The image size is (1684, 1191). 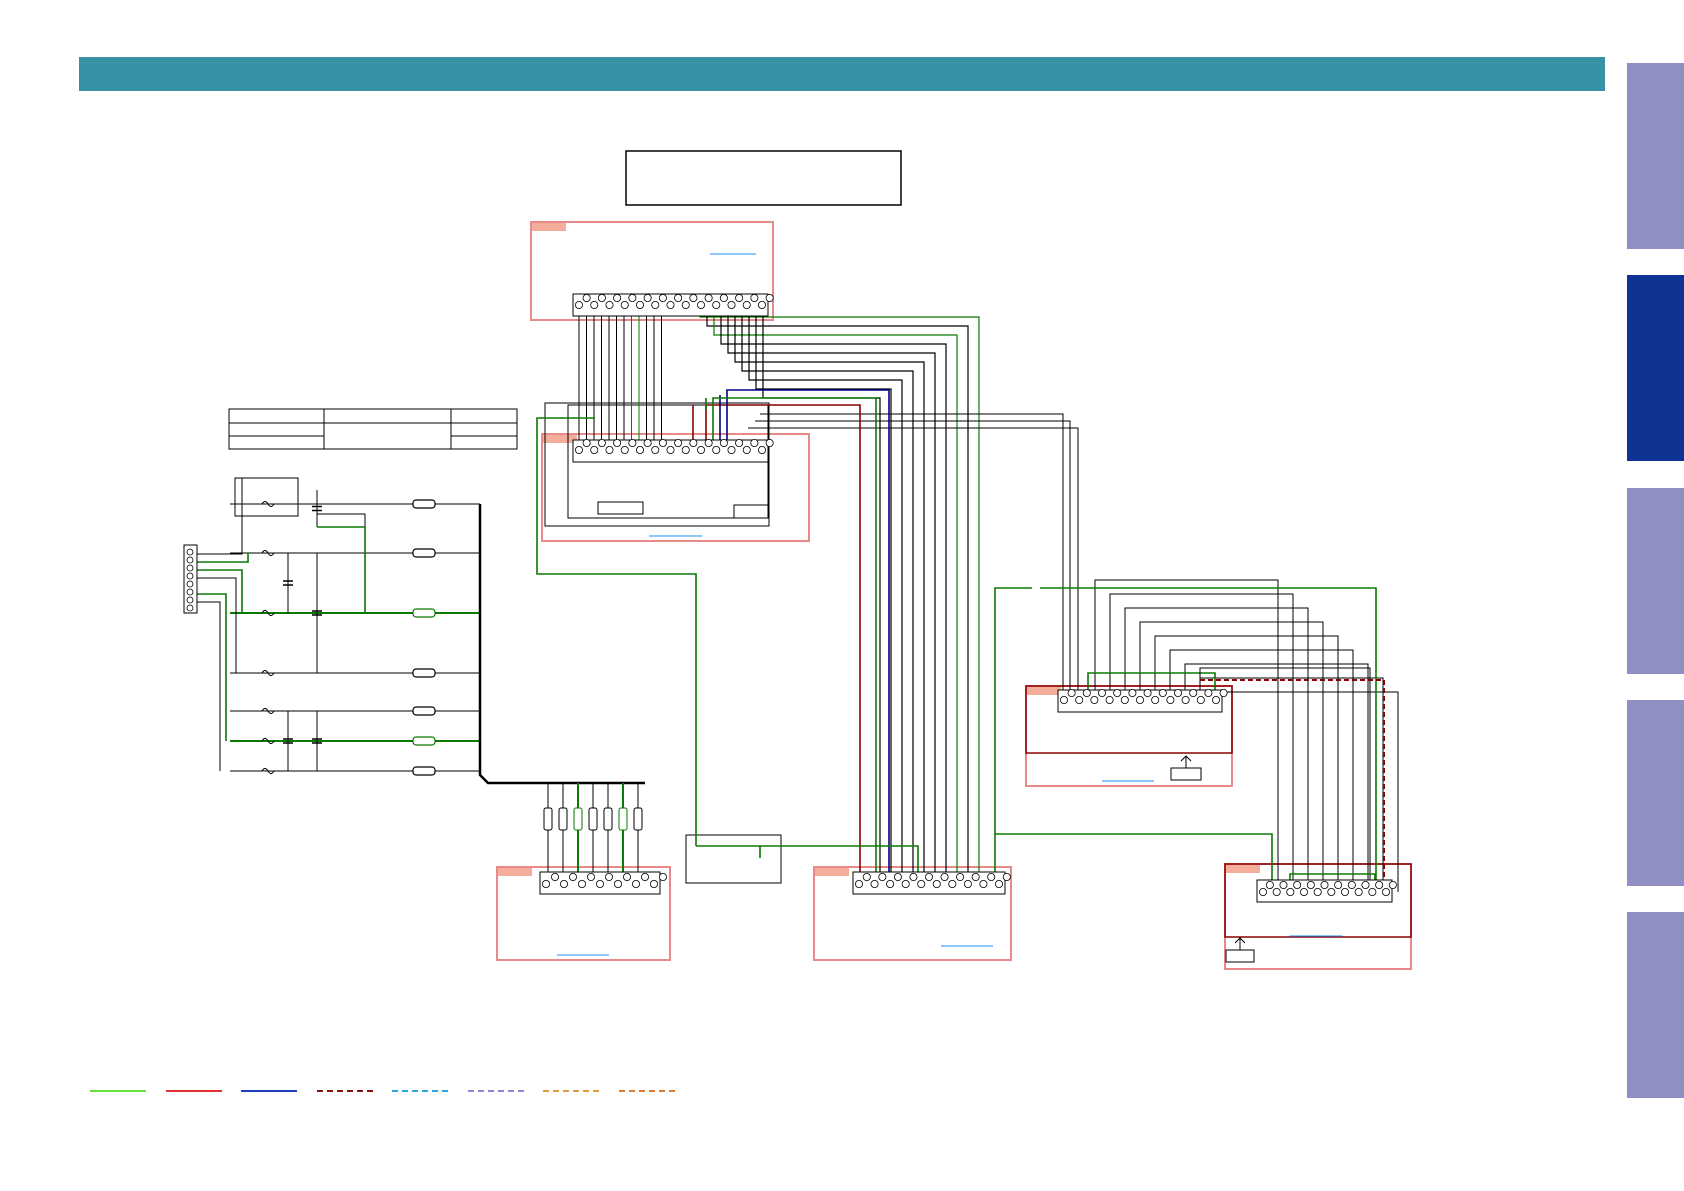 I want to click on wire-green, so click(x=794, y=640).